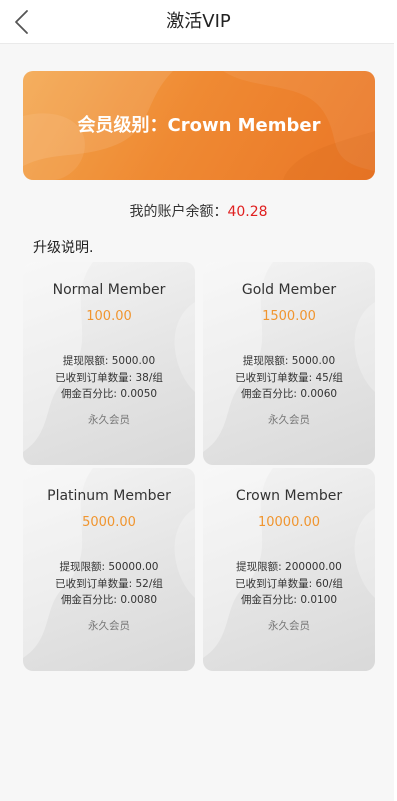  I want to click on balance-amount: 40.28, so click(247, 212).